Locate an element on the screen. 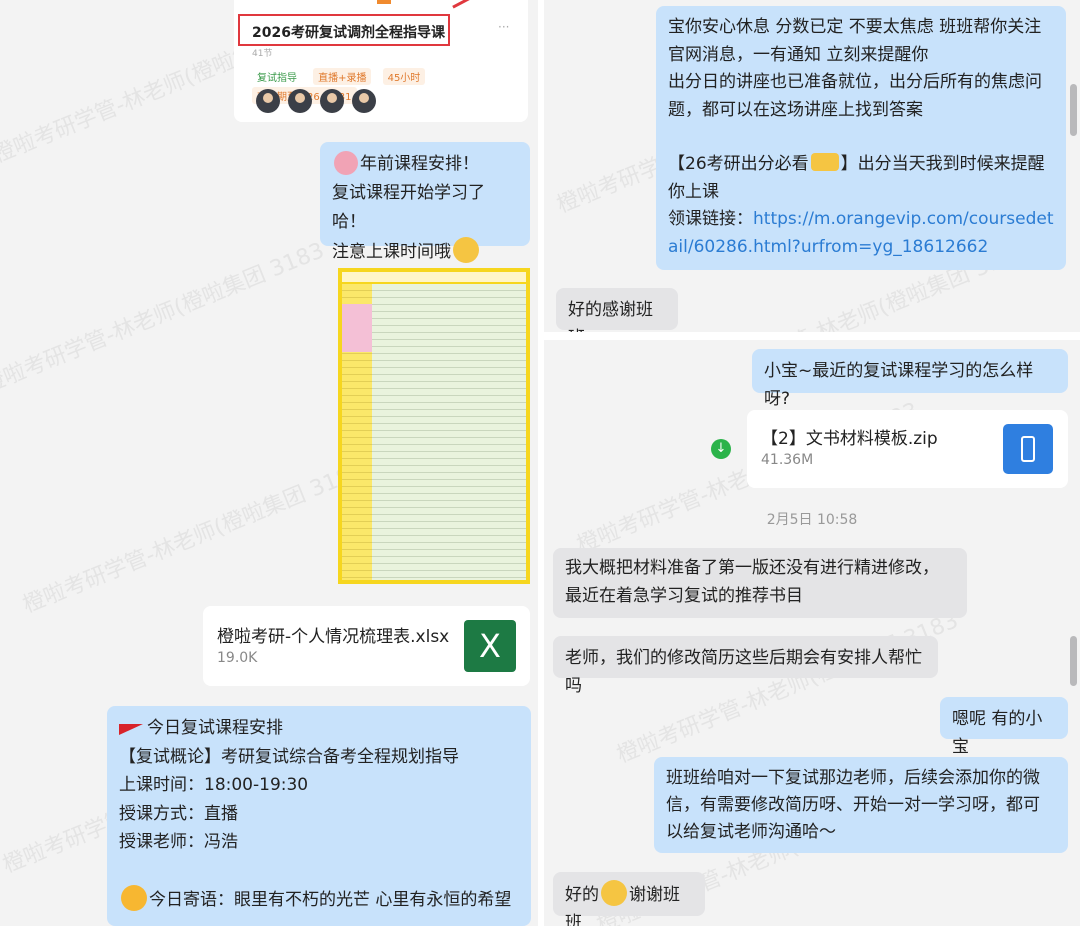 This screenshot has width=1080, height=926. sheet-body is located at coordinates (434, 432).